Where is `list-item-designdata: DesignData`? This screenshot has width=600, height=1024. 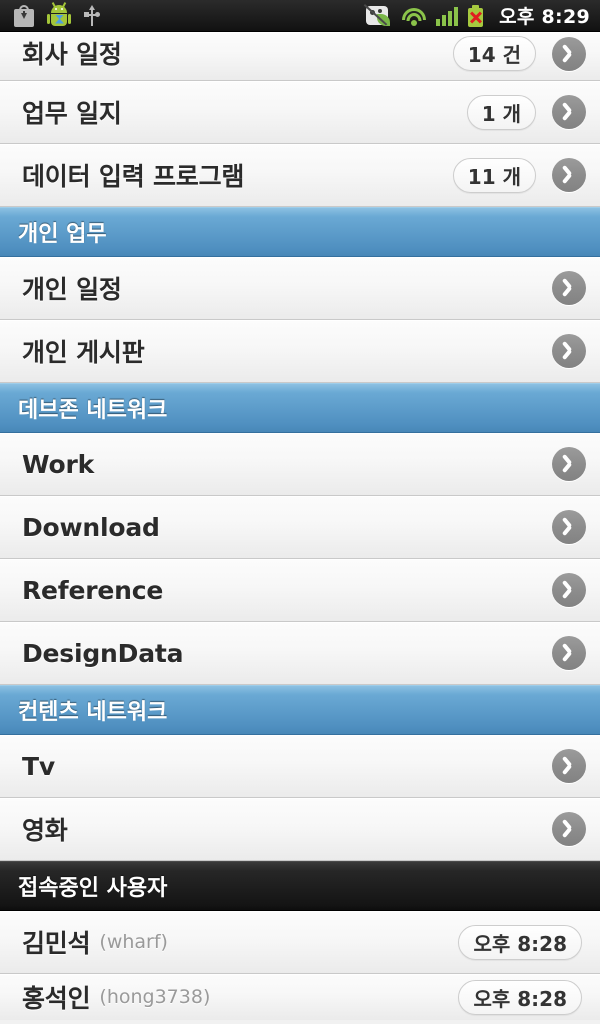 list-item-designdata: DesignData is located at coordinates (300, 653).